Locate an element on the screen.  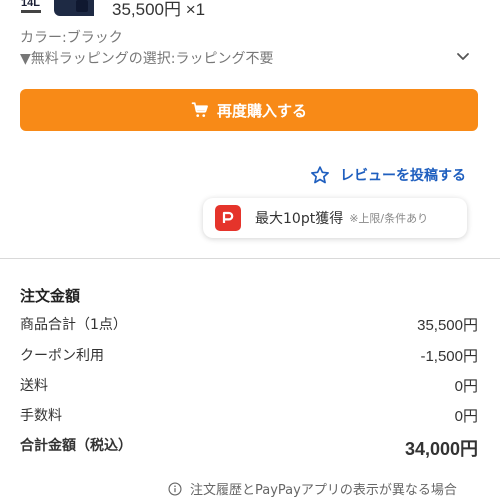
wrapping-option: ▼無料ラッピングの選択:ラッピング不要 is located at coordinates (146, 58).